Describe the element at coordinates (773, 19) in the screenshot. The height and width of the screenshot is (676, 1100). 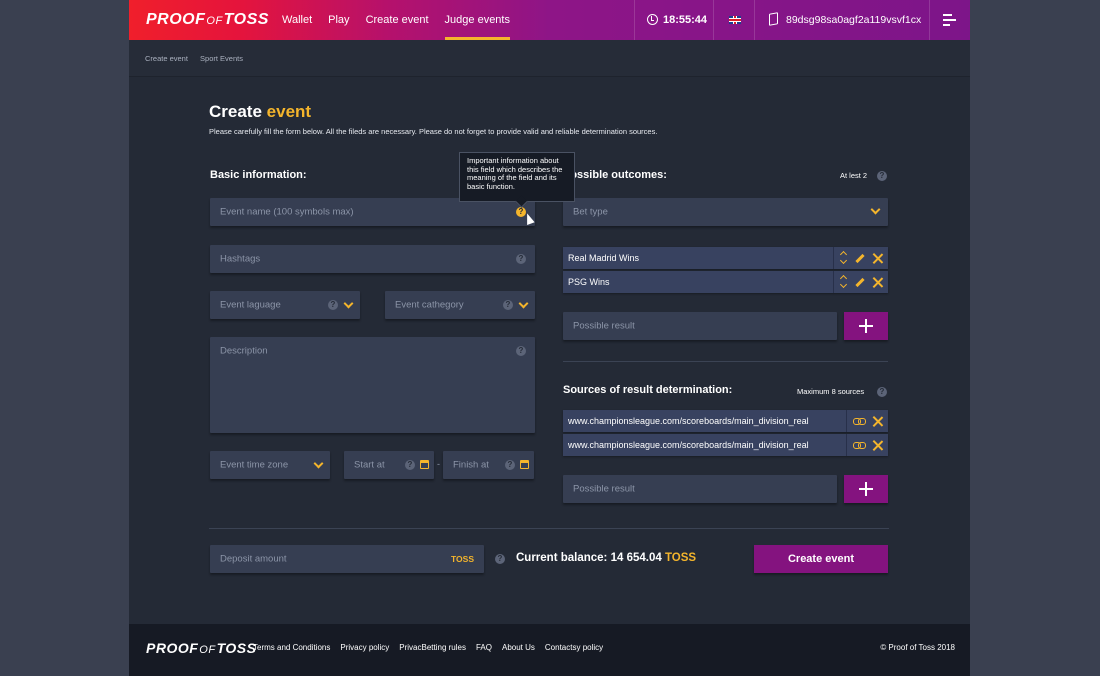
I see `wallet-icon` at that location.